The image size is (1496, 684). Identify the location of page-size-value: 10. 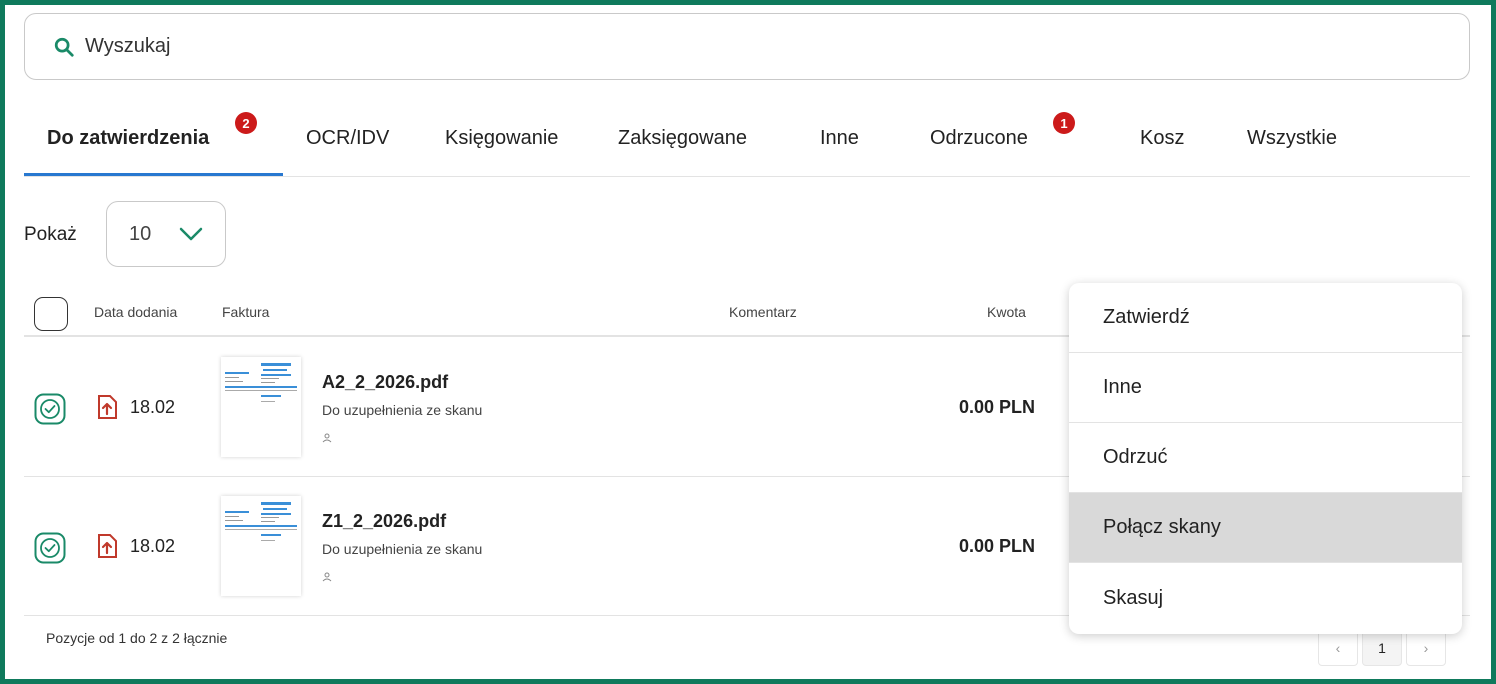
(140, 233).